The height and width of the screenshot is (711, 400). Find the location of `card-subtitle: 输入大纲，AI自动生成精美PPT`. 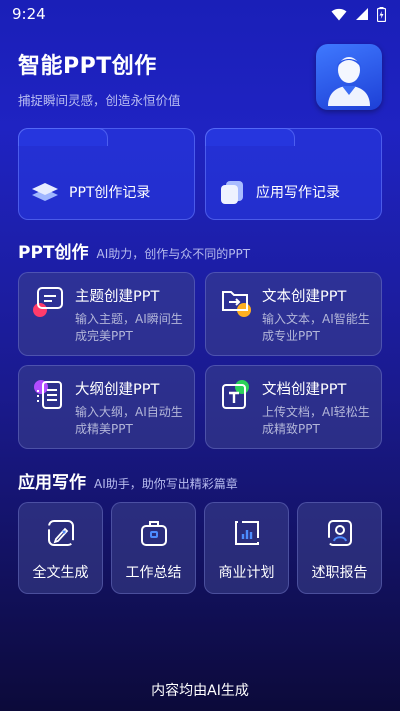

card-subtitle: 输入大纲，AI自动生成精美PPT is located at coordinates (129, 420).